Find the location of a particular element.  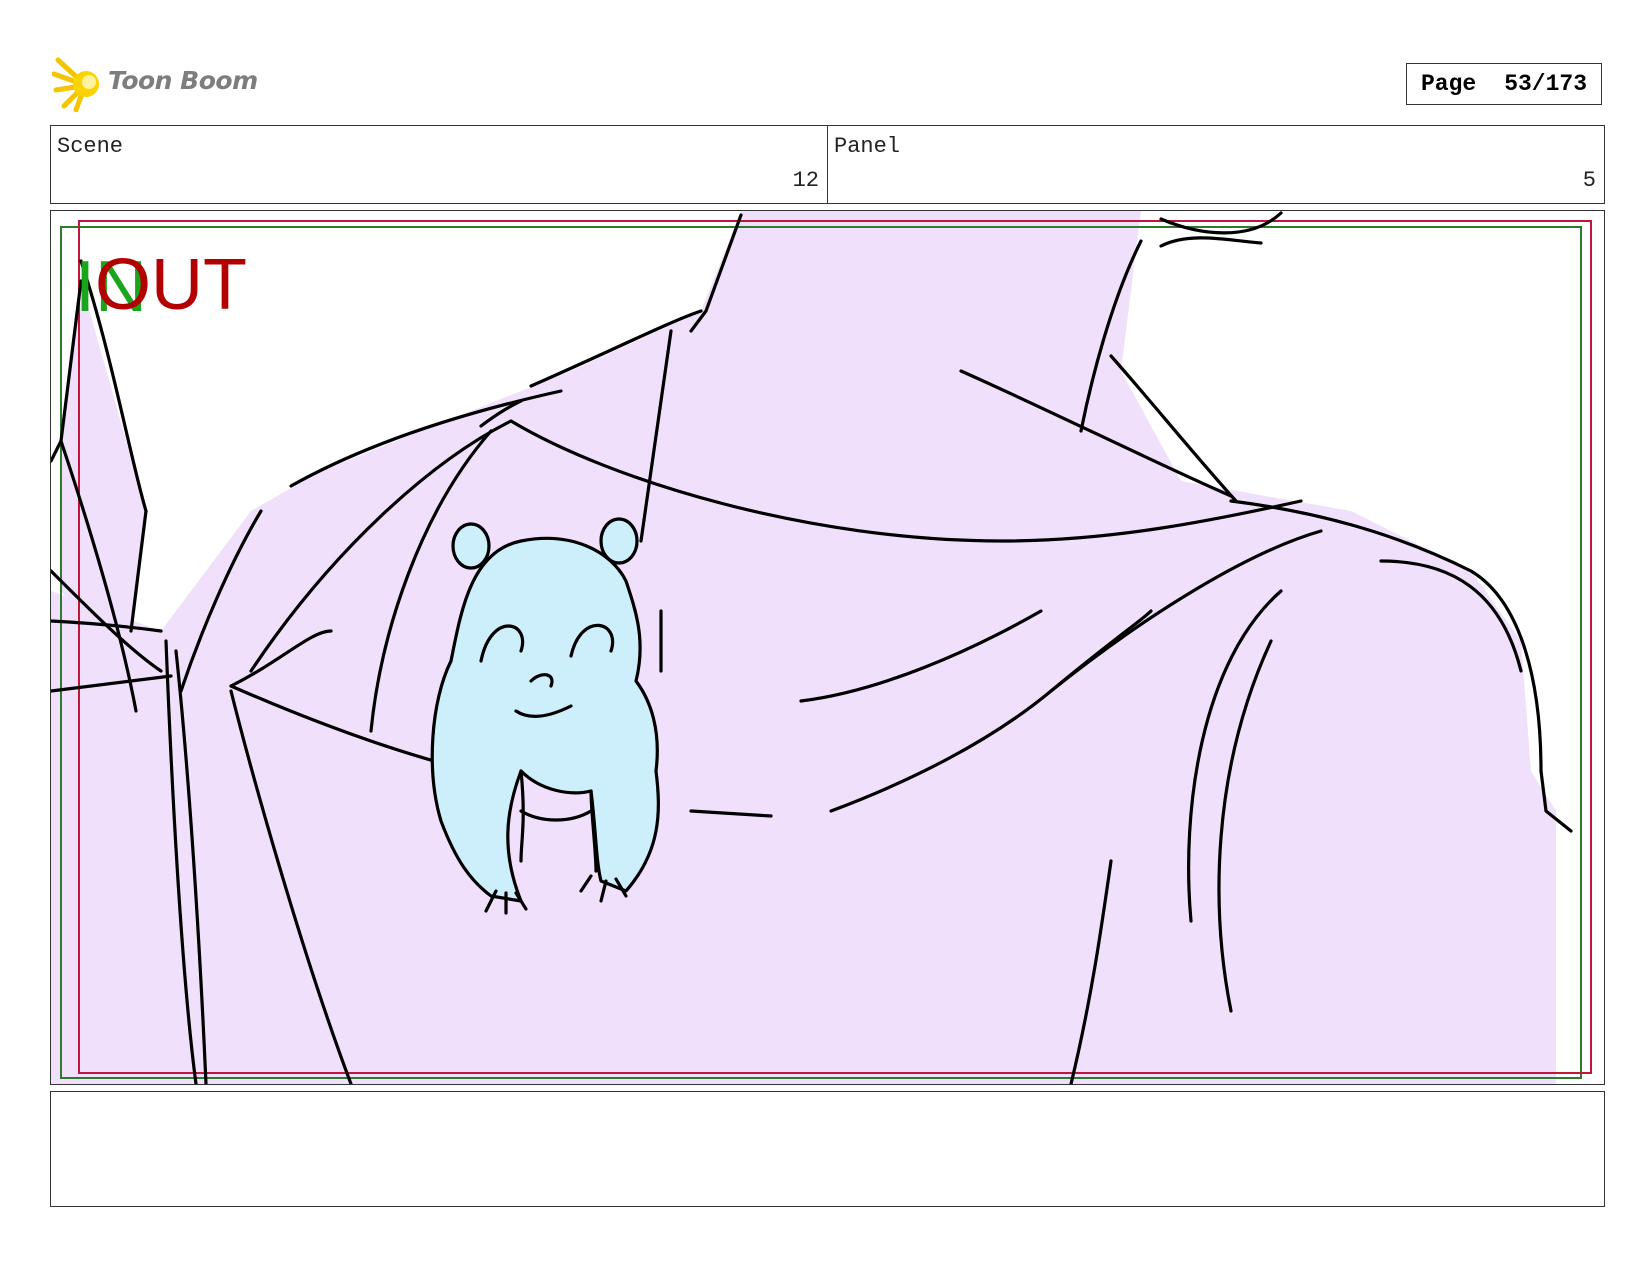

brand-name: Toon Boom is located at coordinates (183, 80).